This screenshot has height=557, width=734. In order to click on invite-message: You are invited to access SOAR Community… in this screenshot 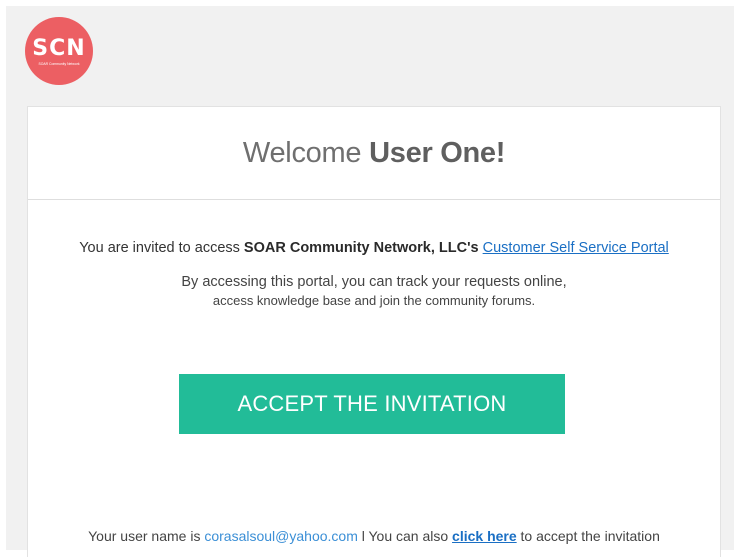, I will do `click(374, 248)`.